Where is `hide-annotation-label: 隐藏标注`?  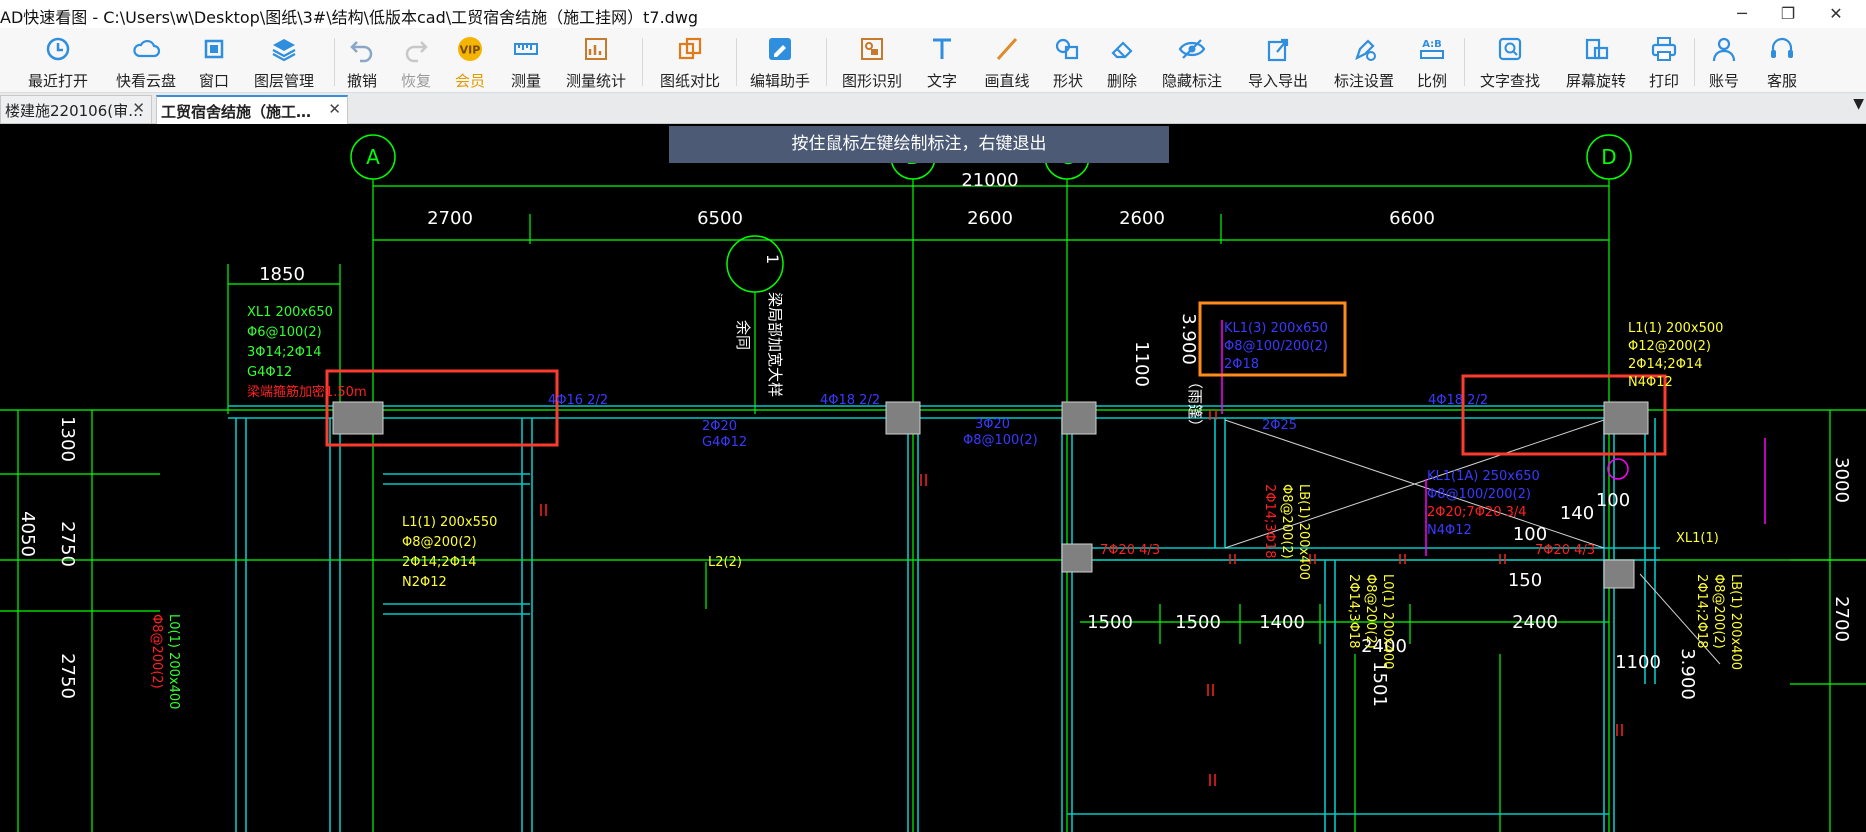 hide-annotation-label: 隐藏标注 is located at coordinates (1191, 81).